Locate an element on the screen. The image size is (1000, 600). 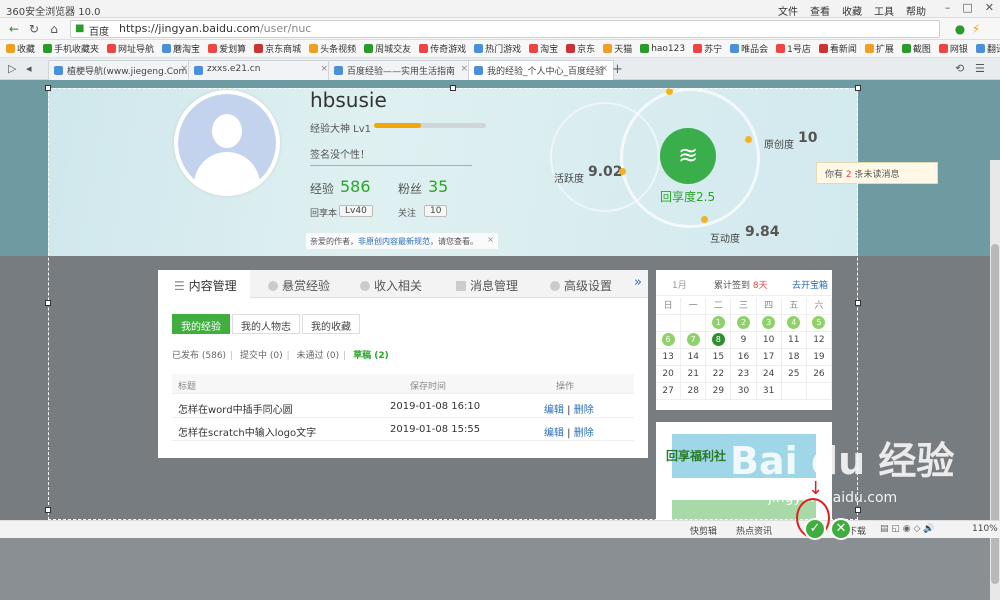
tab-zxxs: zxxs.e21.cn × is located at coordinates (261, 70).